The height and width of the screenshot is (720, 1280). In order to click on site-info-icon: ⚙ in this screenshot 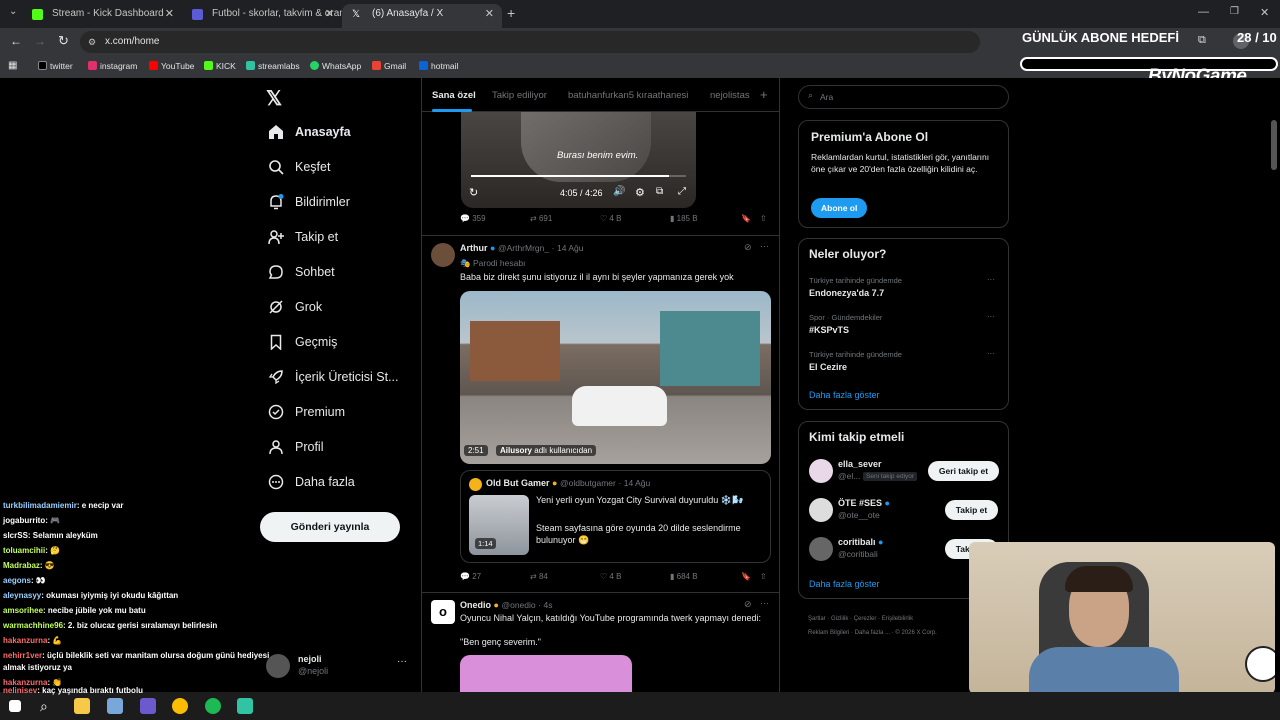, I will do `click(92, 42)`.